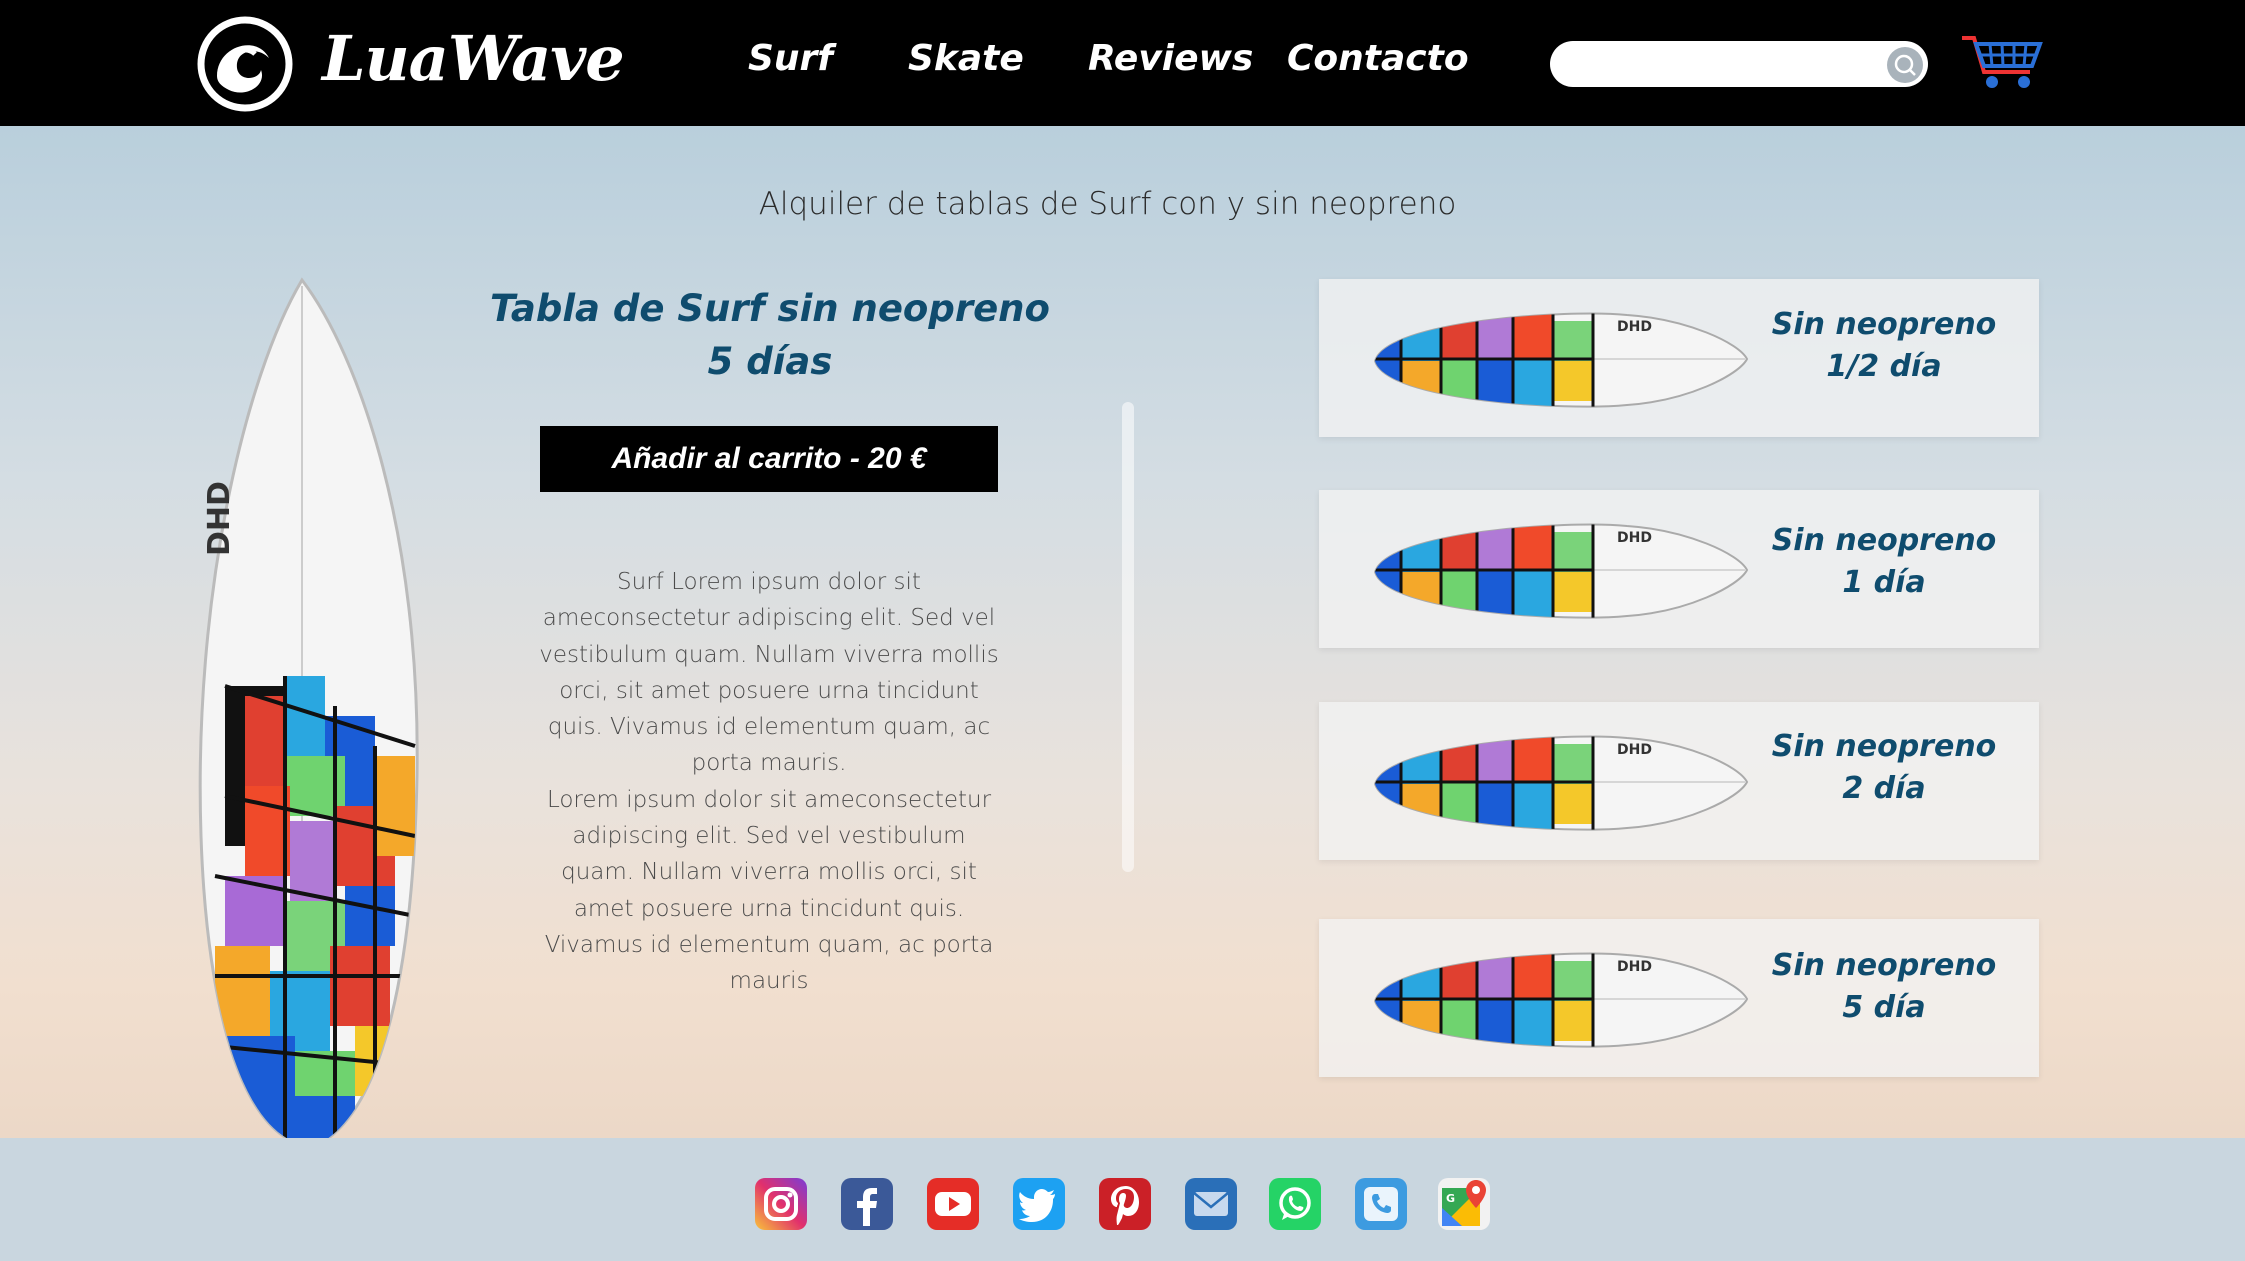 The height and width of the screenshot is (1261, 2245). Describe the element at coordinates (1884, 987) in the screenshot. I see `option-label: Sin neopreno 5 día` at that location.